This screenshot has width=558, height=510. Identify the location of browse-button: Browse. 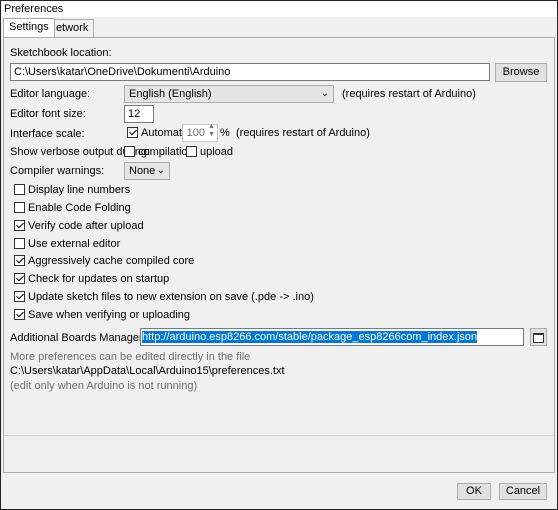
(521, 72).